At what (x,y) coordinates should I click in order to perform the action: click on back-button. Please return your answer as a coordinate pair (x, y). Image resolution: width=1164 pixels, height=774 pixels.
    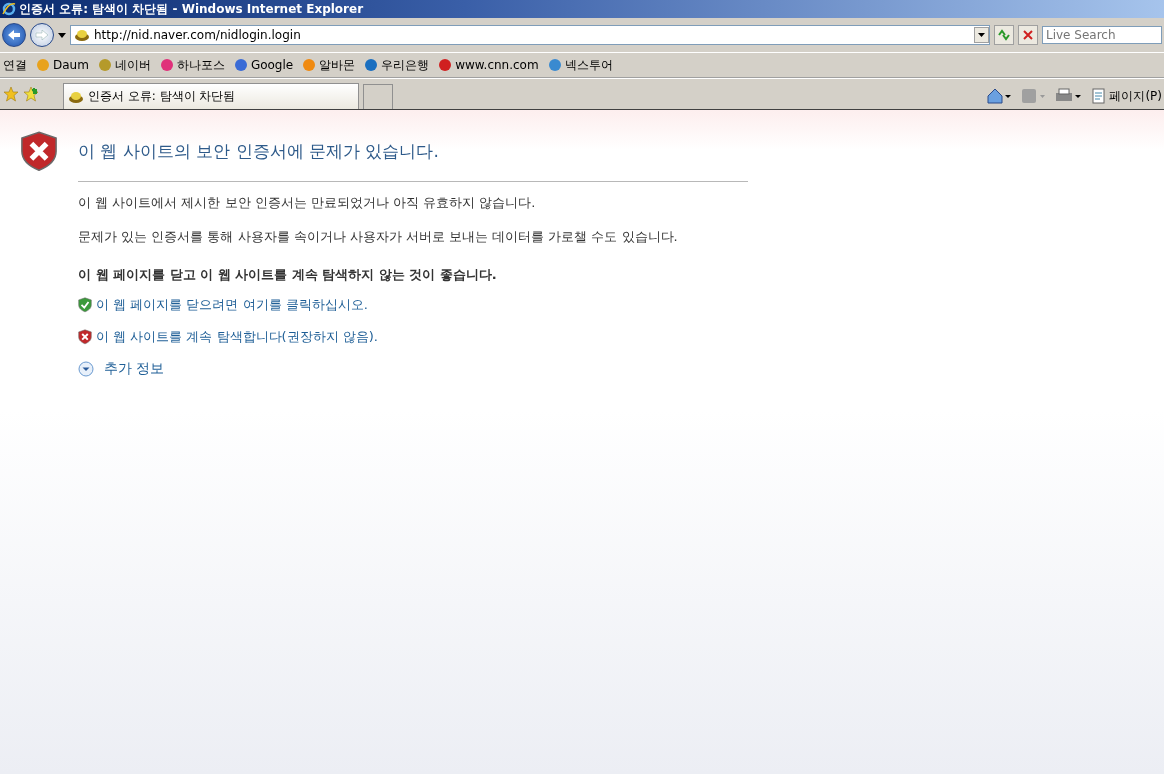
    Looking at the image, I should click on (14, 35).